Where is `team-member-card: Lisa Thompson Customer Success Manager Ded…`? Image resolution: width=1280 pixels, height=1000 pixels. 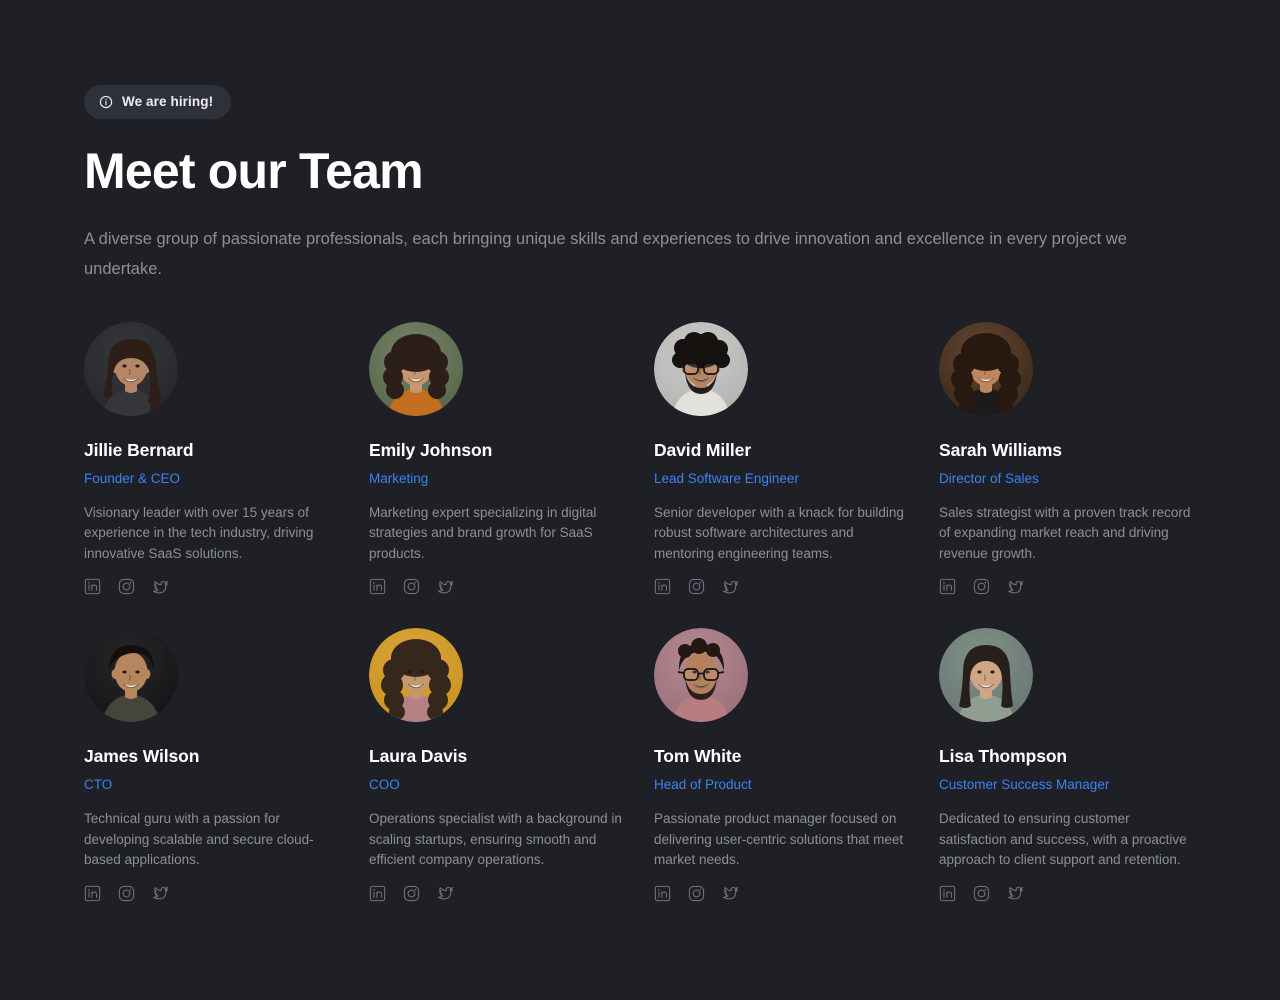 team-member-card: Lisa Thompson Customer Success Manager Ded… is located at coordinates (1068, 765).